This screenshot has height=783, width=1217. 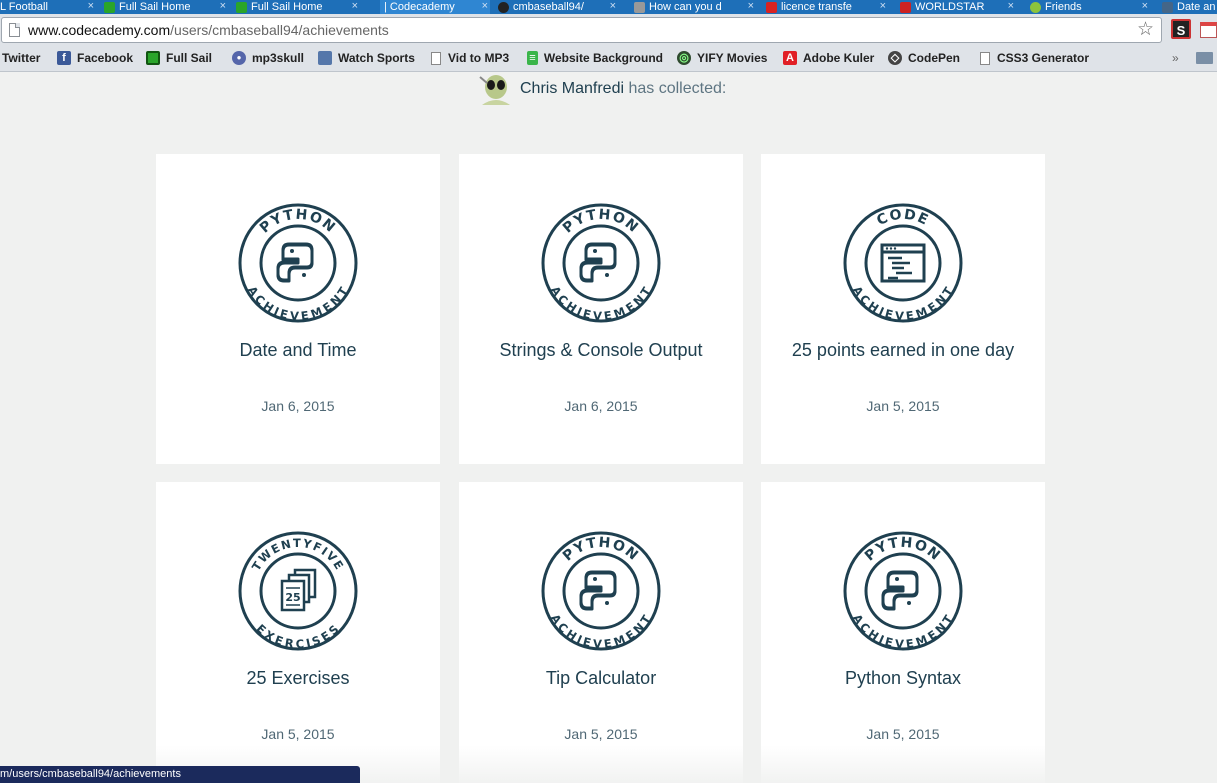 What do you see at coordinates (1088, 7) in the screenshot?
I see `browser-tab: Friends ×` at bounding box center [1088, 7].